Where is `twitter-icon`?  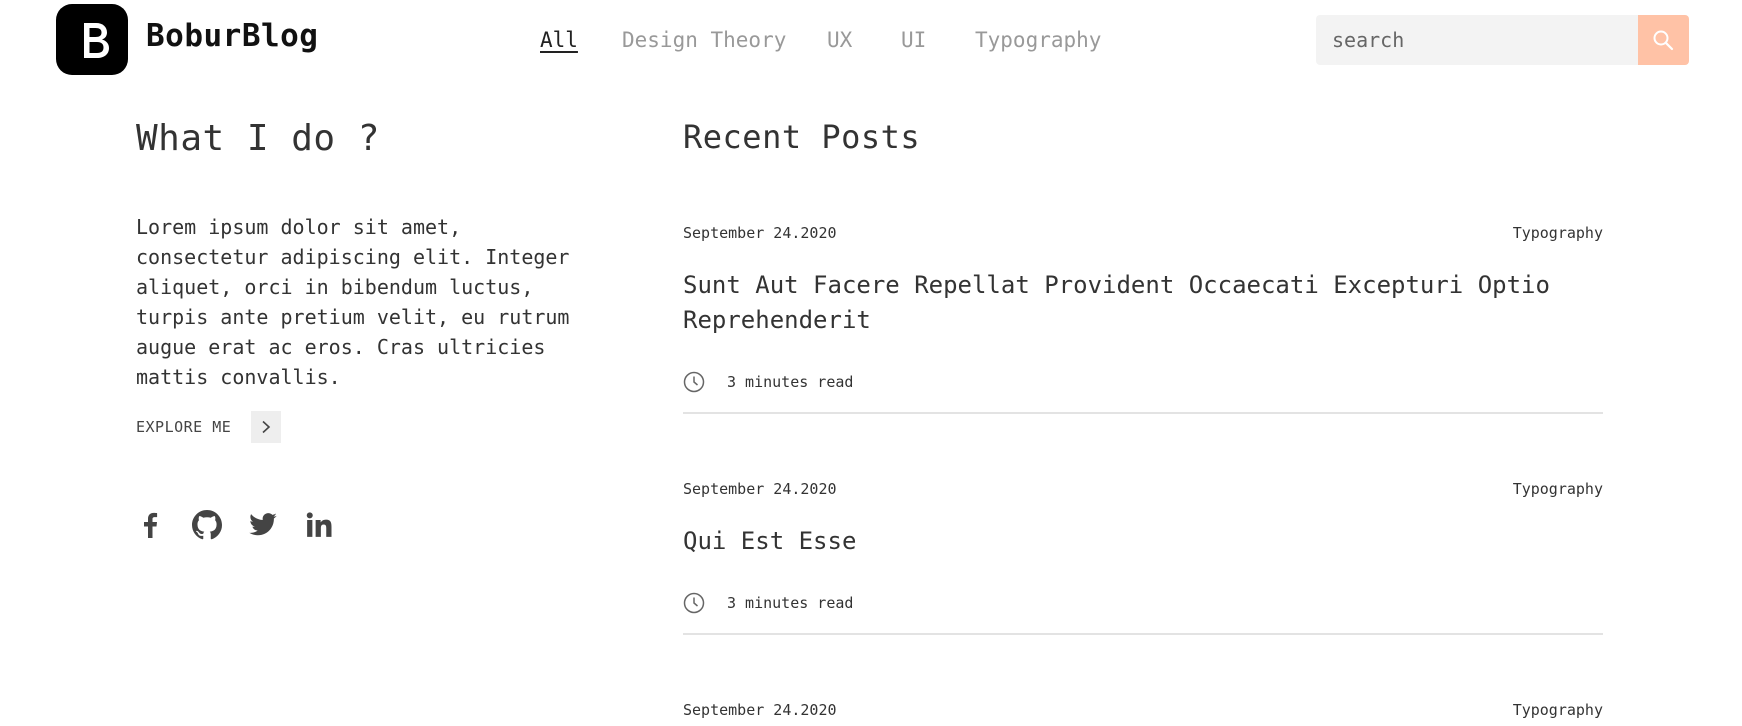
twitter-icon is located at coordinates (263, 525).